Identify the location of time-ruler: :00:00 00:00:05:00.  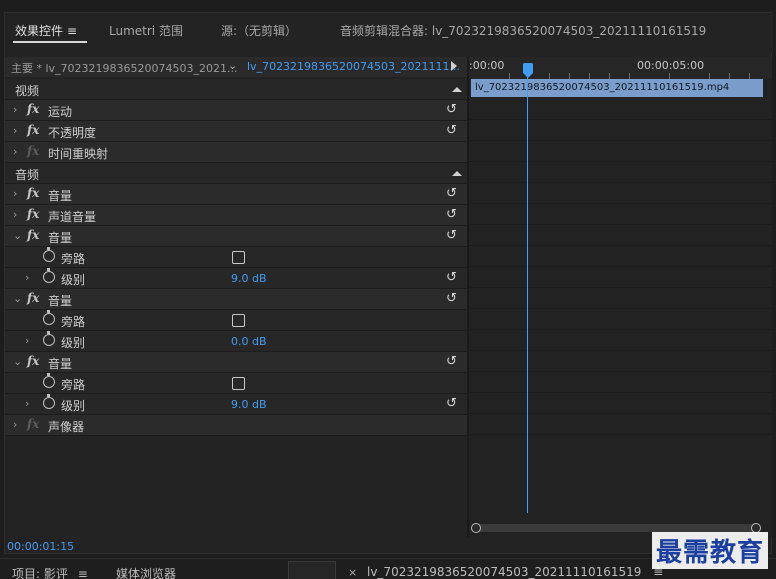
(620, 68).